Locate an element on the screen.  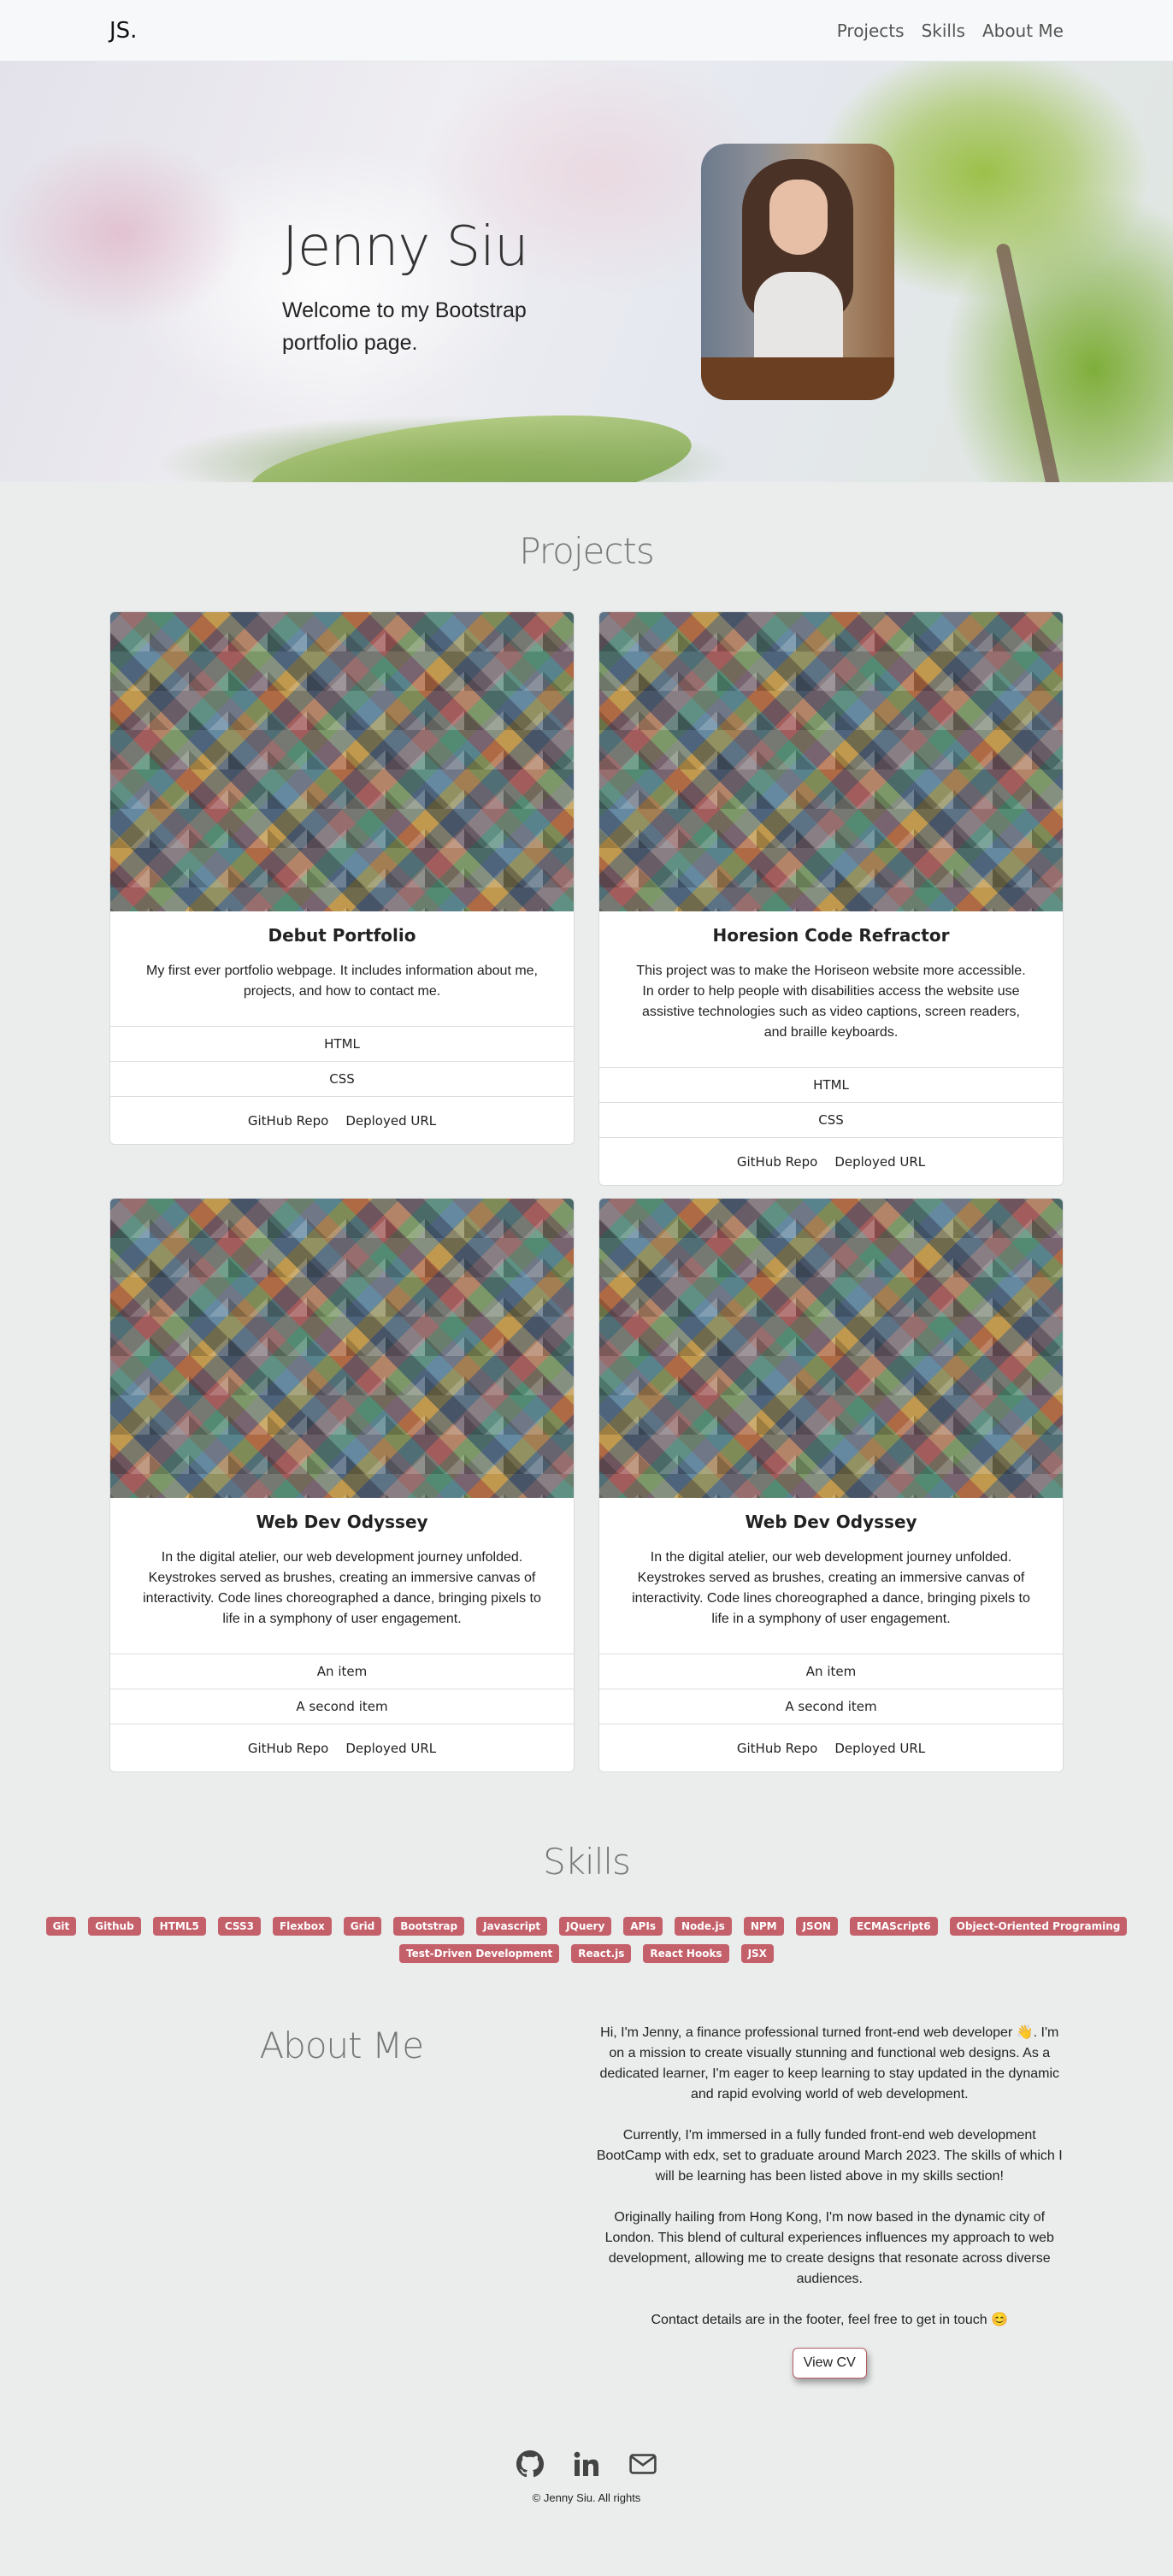
footer: © Jenny Siu. All rights is located at coordinates (586, 2494).